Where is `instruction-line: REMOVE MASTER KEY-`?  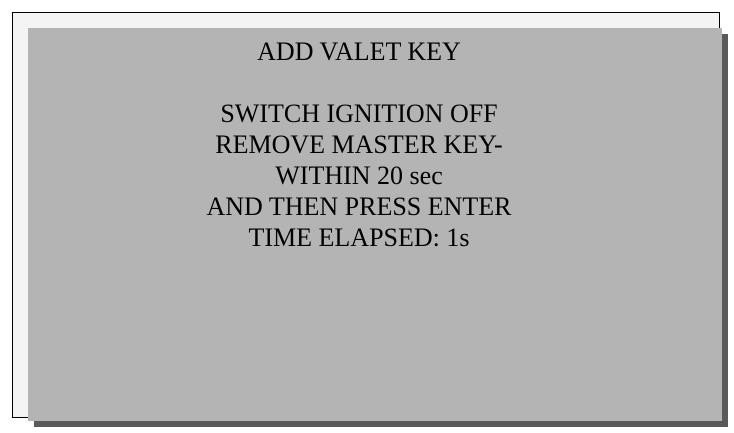
instruction-line: REMOVE MASTER KEY- is located at coordinates (359, 144).